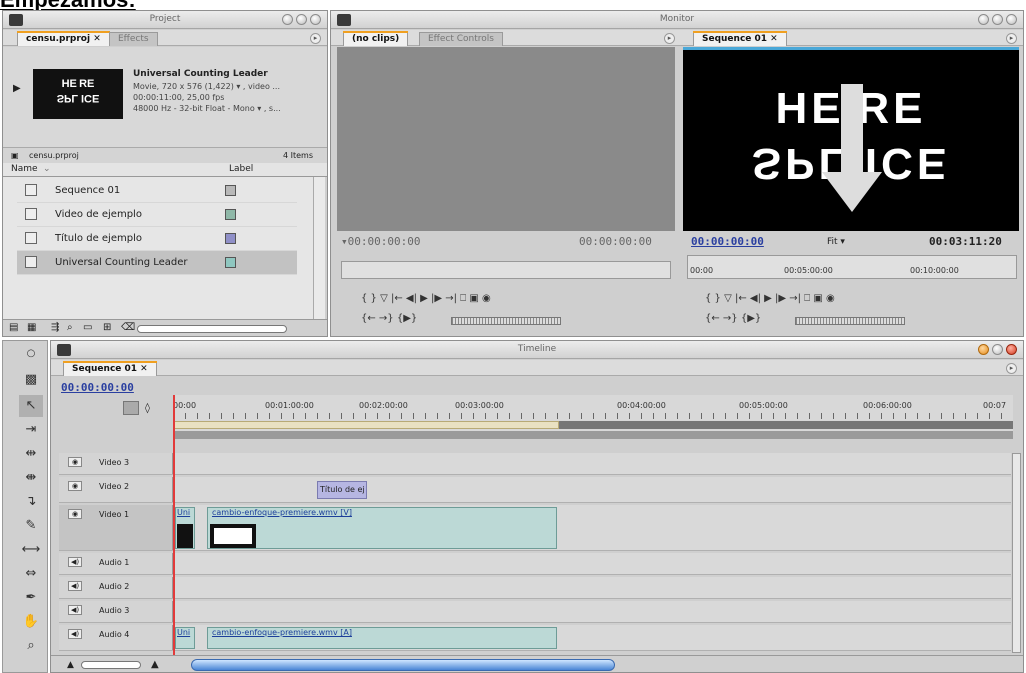 The width and height of the screenshot is (1026, 673). What do you see at coordinates (212, 329) in the screenshot?
I see `zoom-slider` at bounding box center [212, 329].